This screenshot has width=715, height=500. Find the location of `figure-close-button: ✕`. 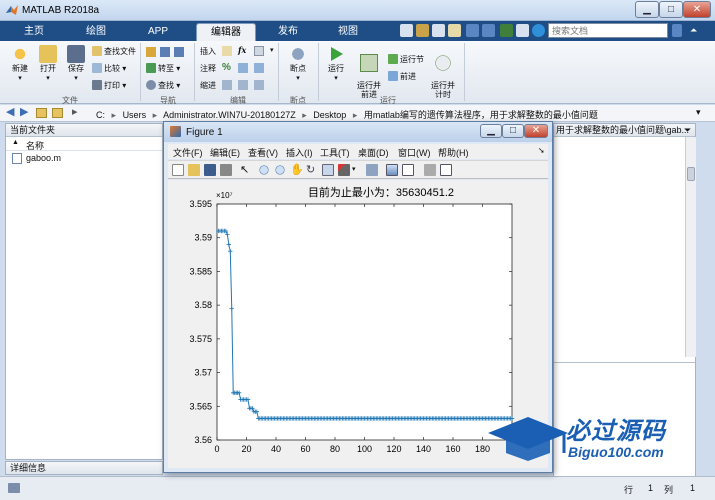

figure-close-button: ✕ is located at coordinates (536, 131).